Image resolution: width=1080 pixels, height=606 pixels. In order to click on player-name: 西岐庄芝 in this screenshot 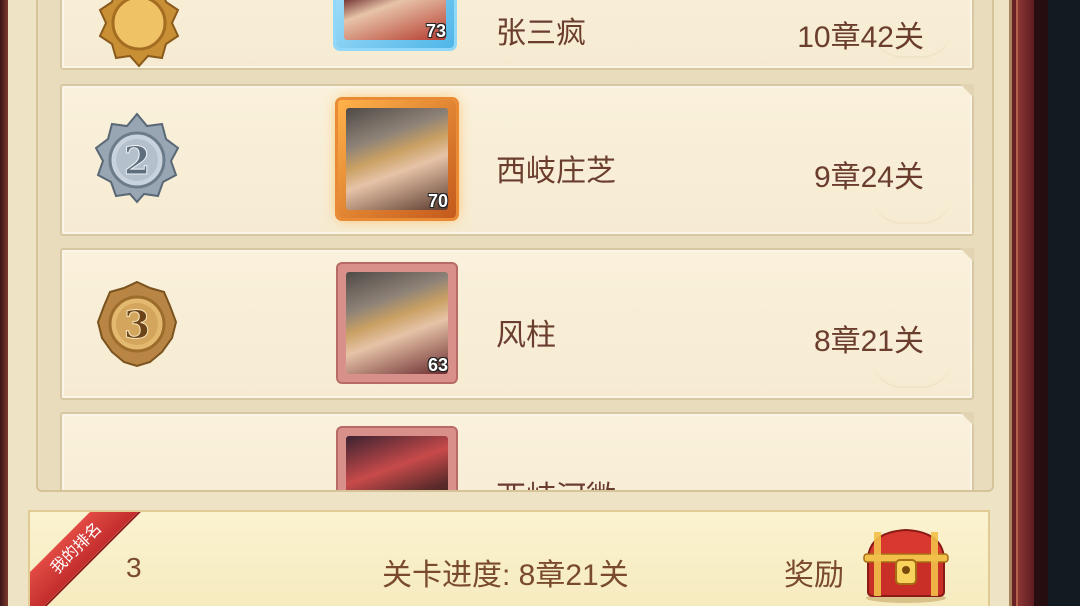, I will do `click(556, 171)`.